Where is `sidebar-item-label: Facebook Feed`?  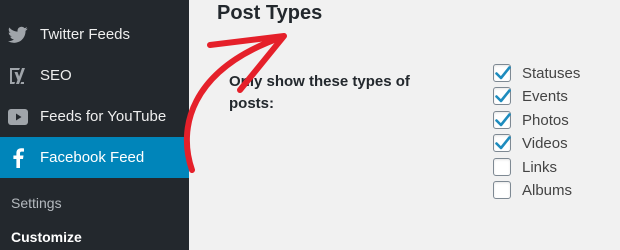 sidebar-item-label: Facebook Feed is located at coordinates (92, 157).